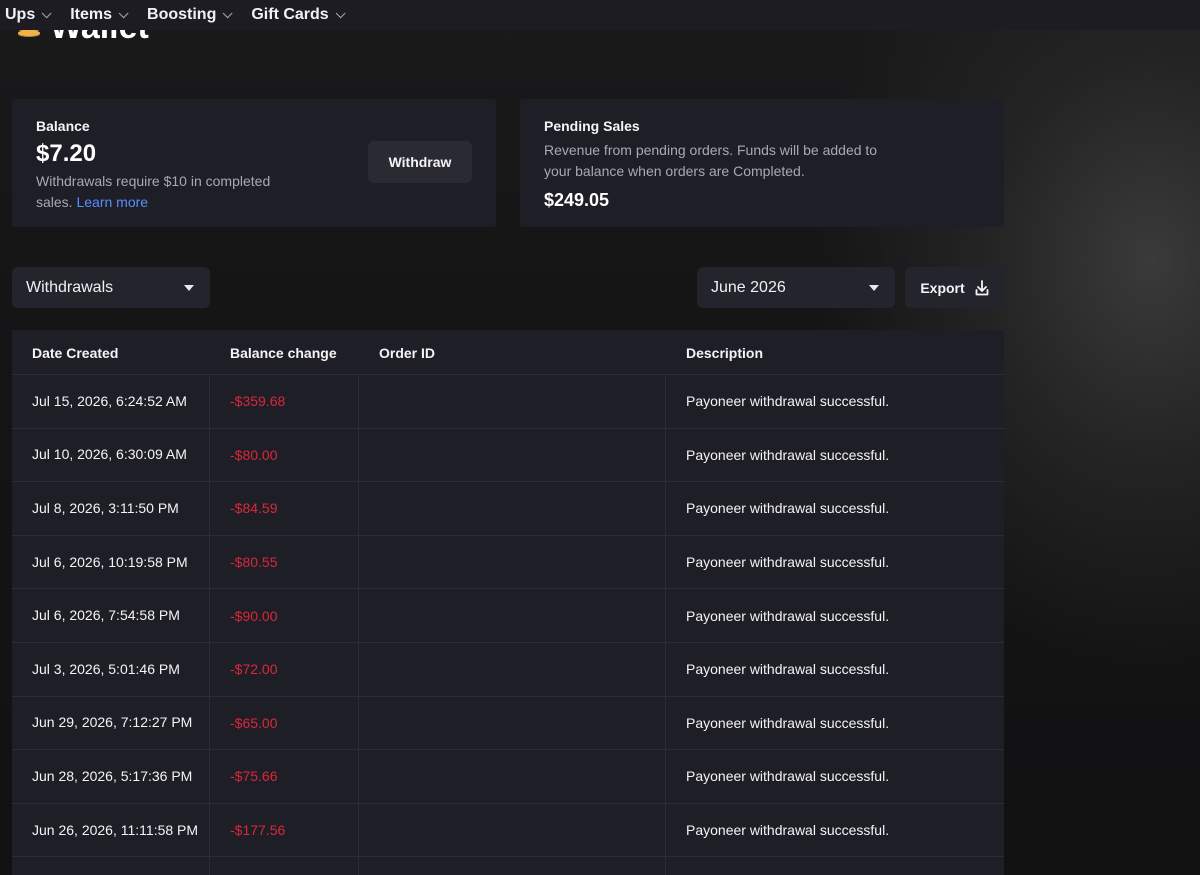 Image resolution: width=1200 pixels, height=875 pixels. I want to click on month-value: June 2026, so click(748, 287).